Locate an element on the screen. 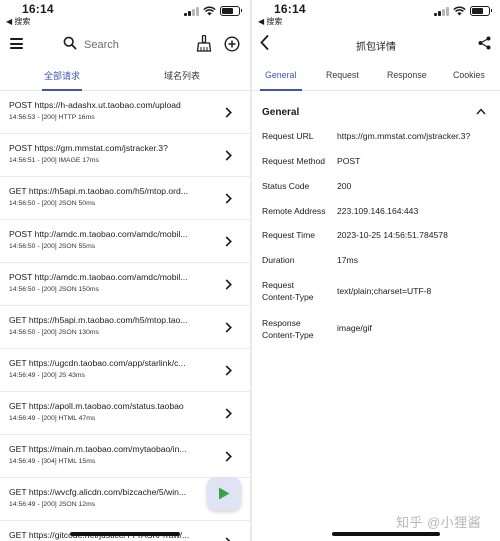 Image resolution: width=500 pixels, height=541 pixels. request-meta: 14:56:49 - [304] HTML 15ms is located at coordinates (52, 461).